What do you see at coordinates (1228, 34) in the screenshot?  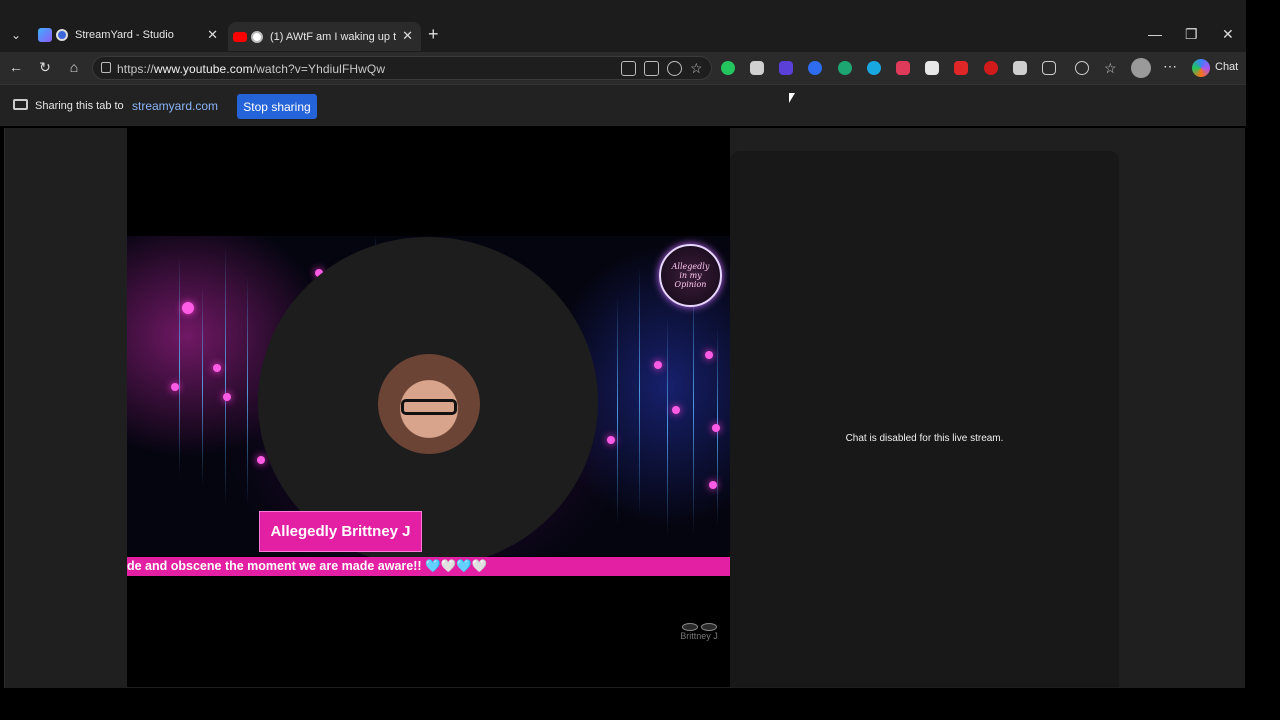 I see `close-window-icon: ✕` at bounding box center [1228, 34].